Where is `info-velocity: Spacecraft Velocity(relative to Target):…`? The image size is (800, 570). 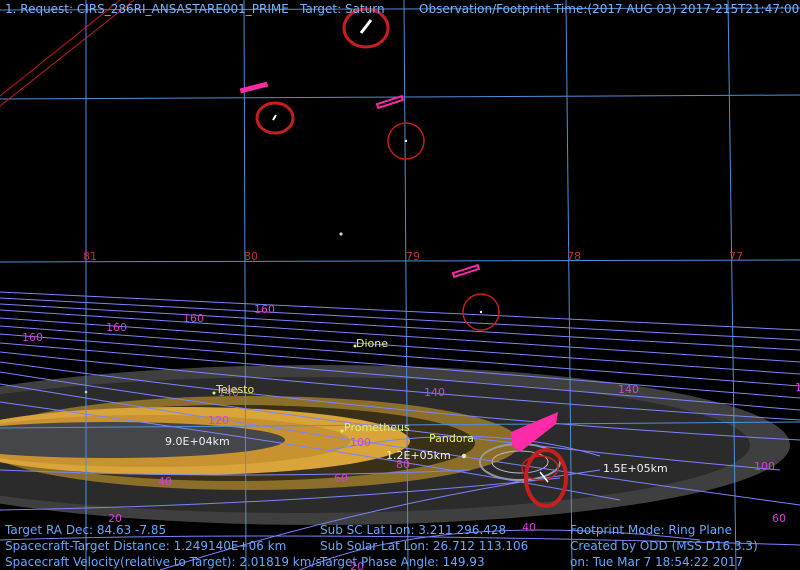
info-velocity: Spacecraft Velocity(relative to Target):… is located at coordinates (163, 562).